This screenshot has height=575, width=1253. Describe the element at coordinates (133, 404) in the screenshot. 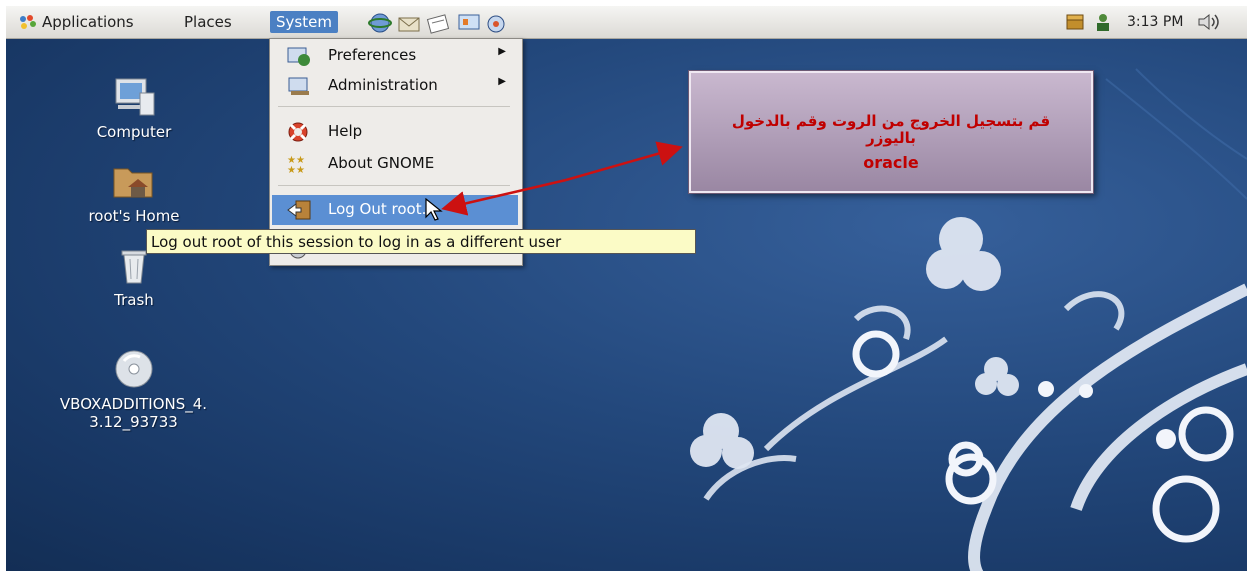

I see `desktop-icon-label: VBOXADDITIONS_4.` at that location.